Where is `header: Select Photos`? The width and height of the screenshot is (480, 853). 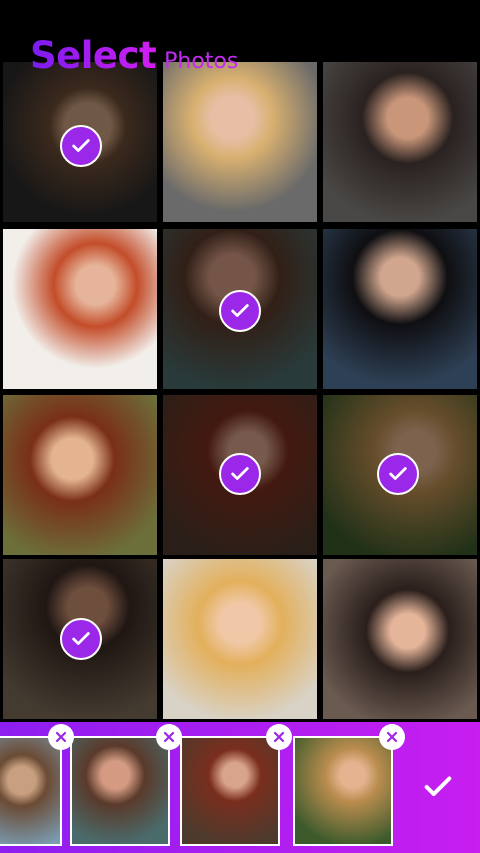
header: Select Photos is located at coordinates (240, 38).